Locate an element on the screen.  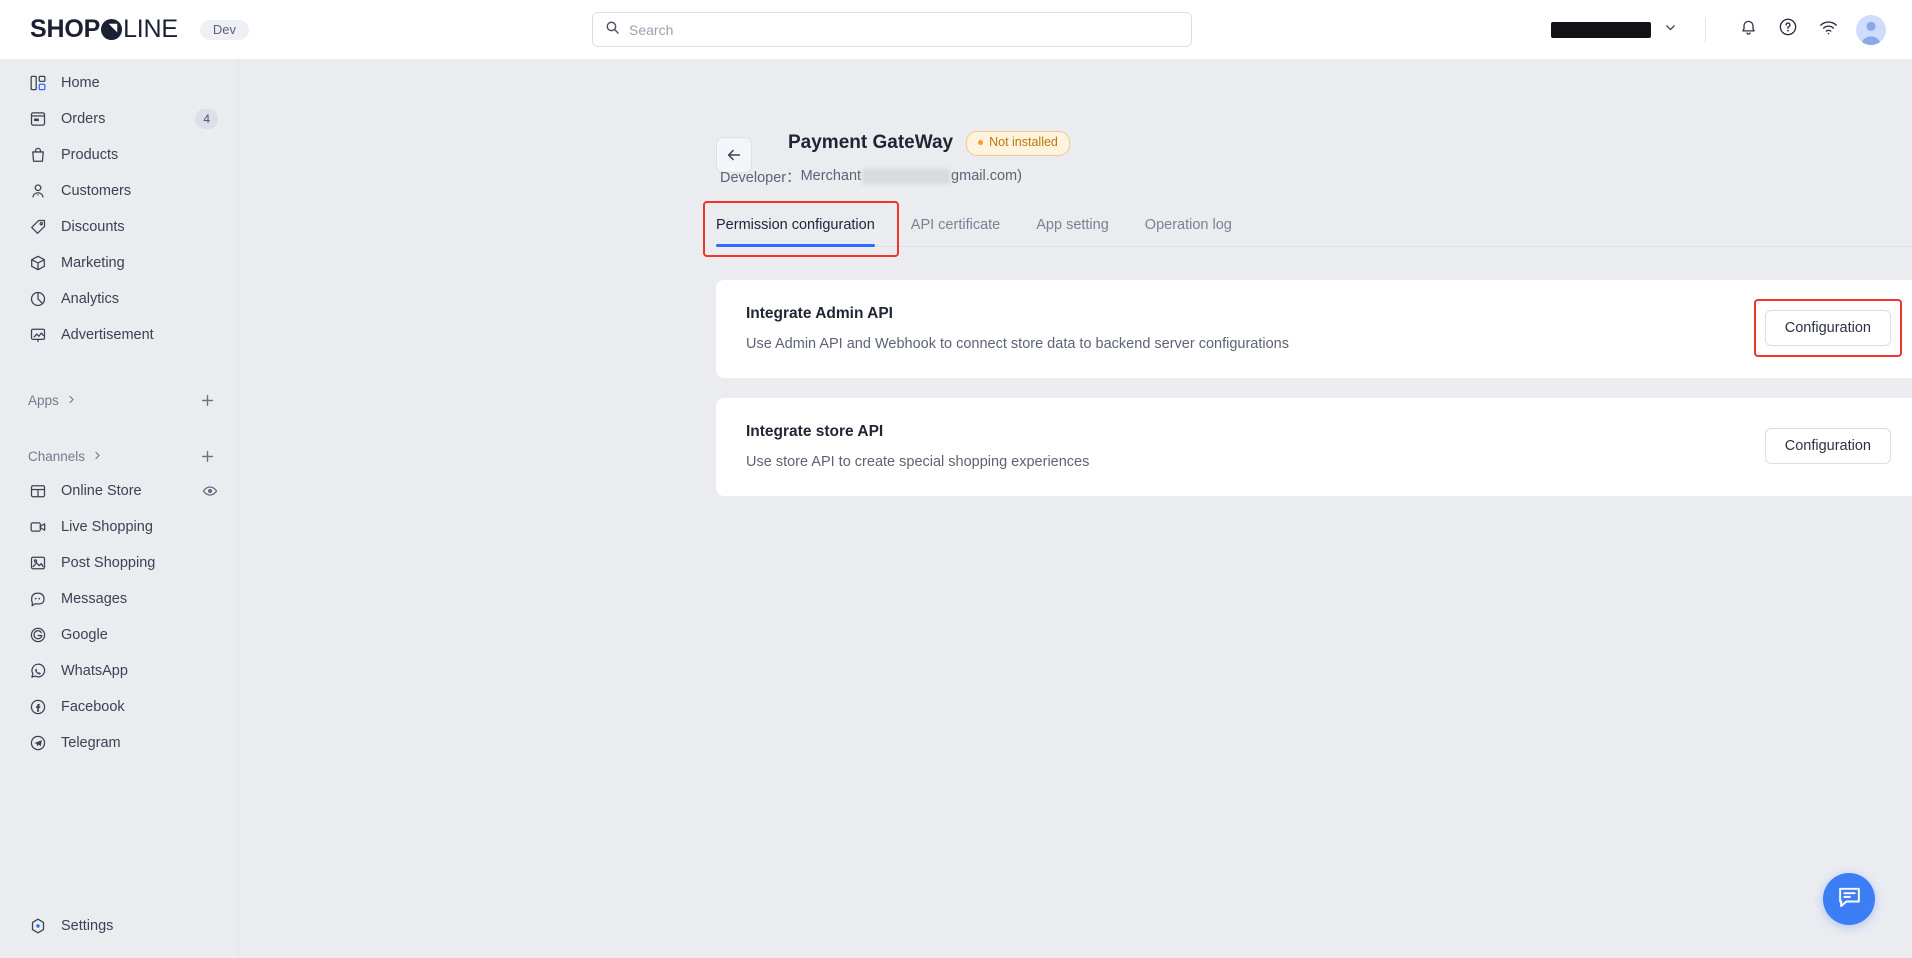
store-switcher is located at coordinates (1614, 30).